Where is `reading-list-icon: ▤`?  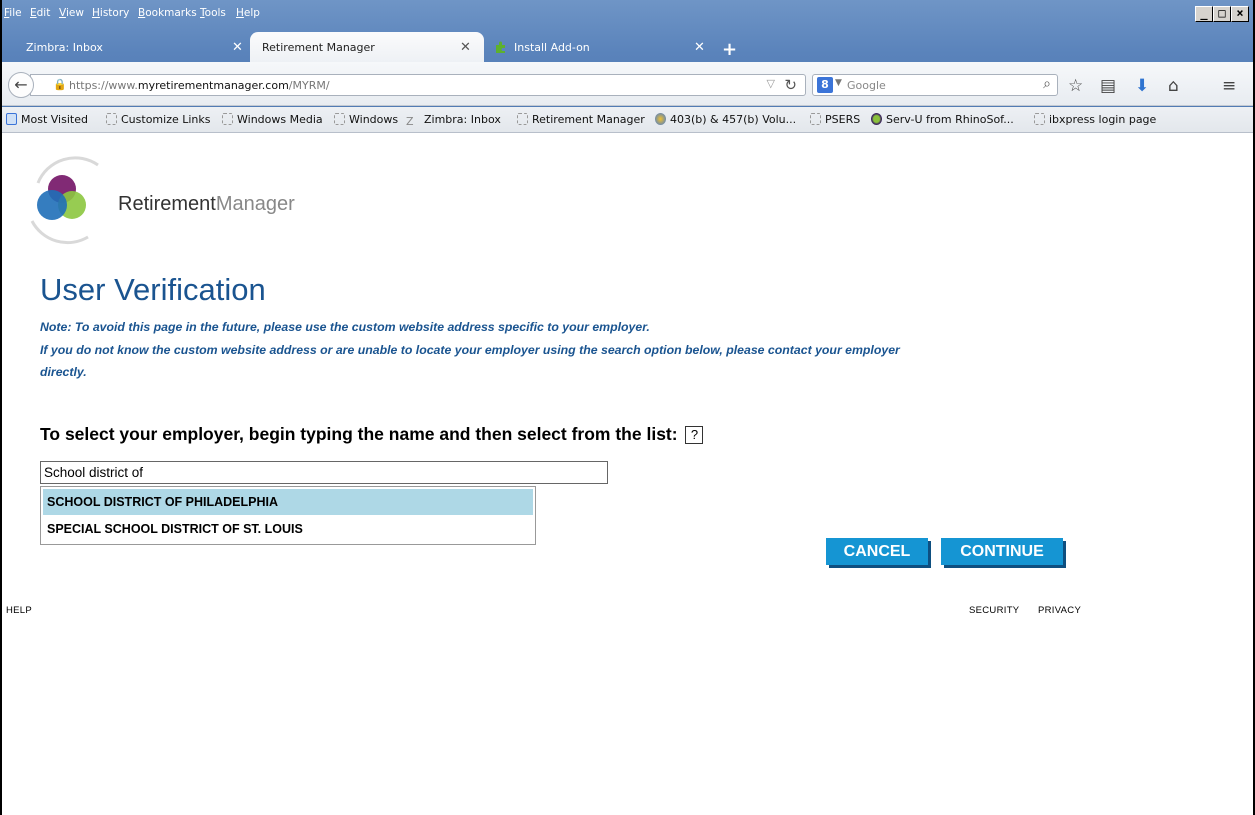
reading-list-icon: ▤ is located at coordinates (1108, 86).